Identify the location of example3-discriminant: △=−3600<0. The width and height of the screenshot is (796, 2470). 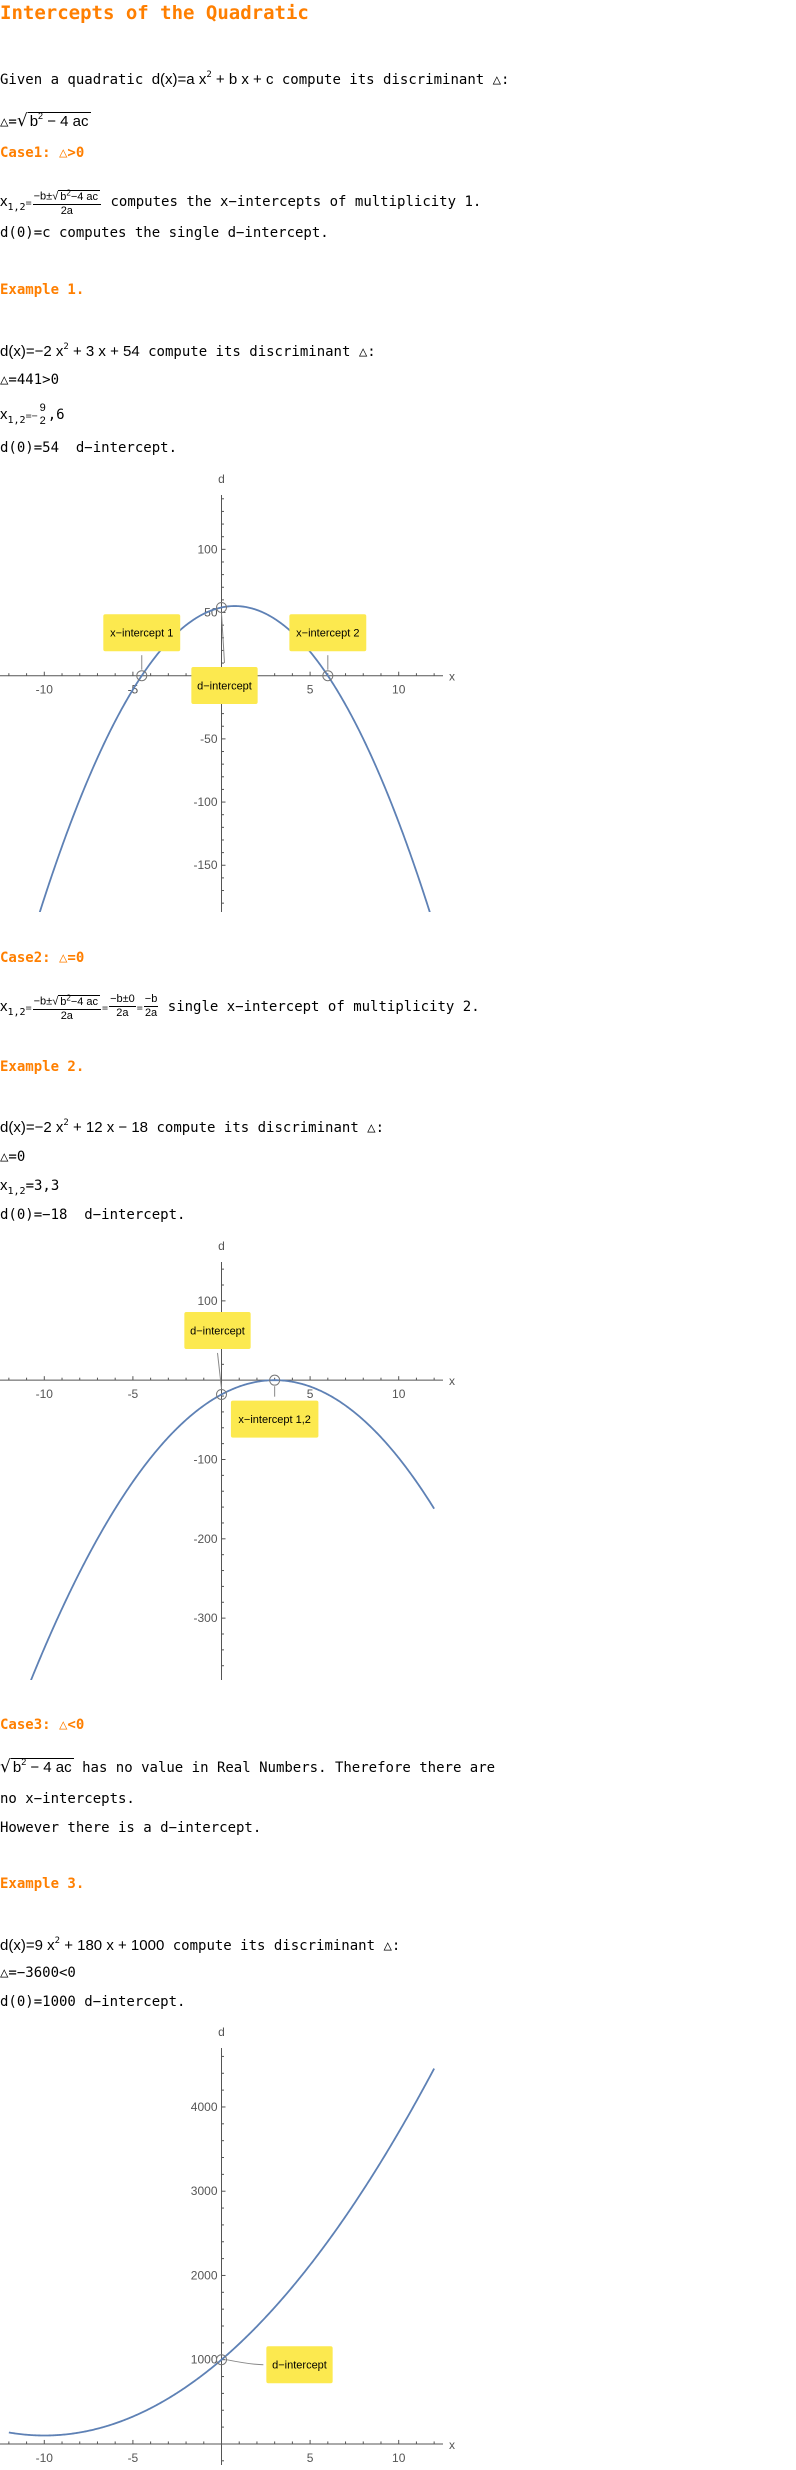
(38, 1973).